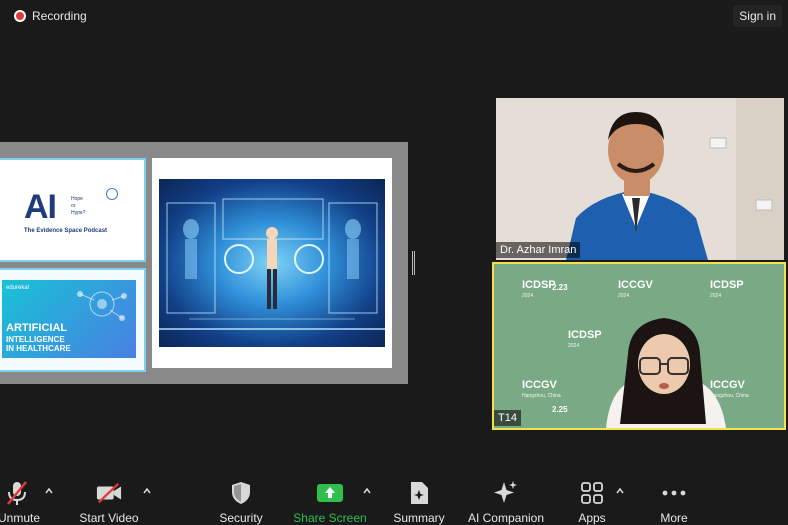  What do you see at coordinates (592, 493) in the screenshot?
I see `apps-grid-icon` at bounding box center [592, 493].